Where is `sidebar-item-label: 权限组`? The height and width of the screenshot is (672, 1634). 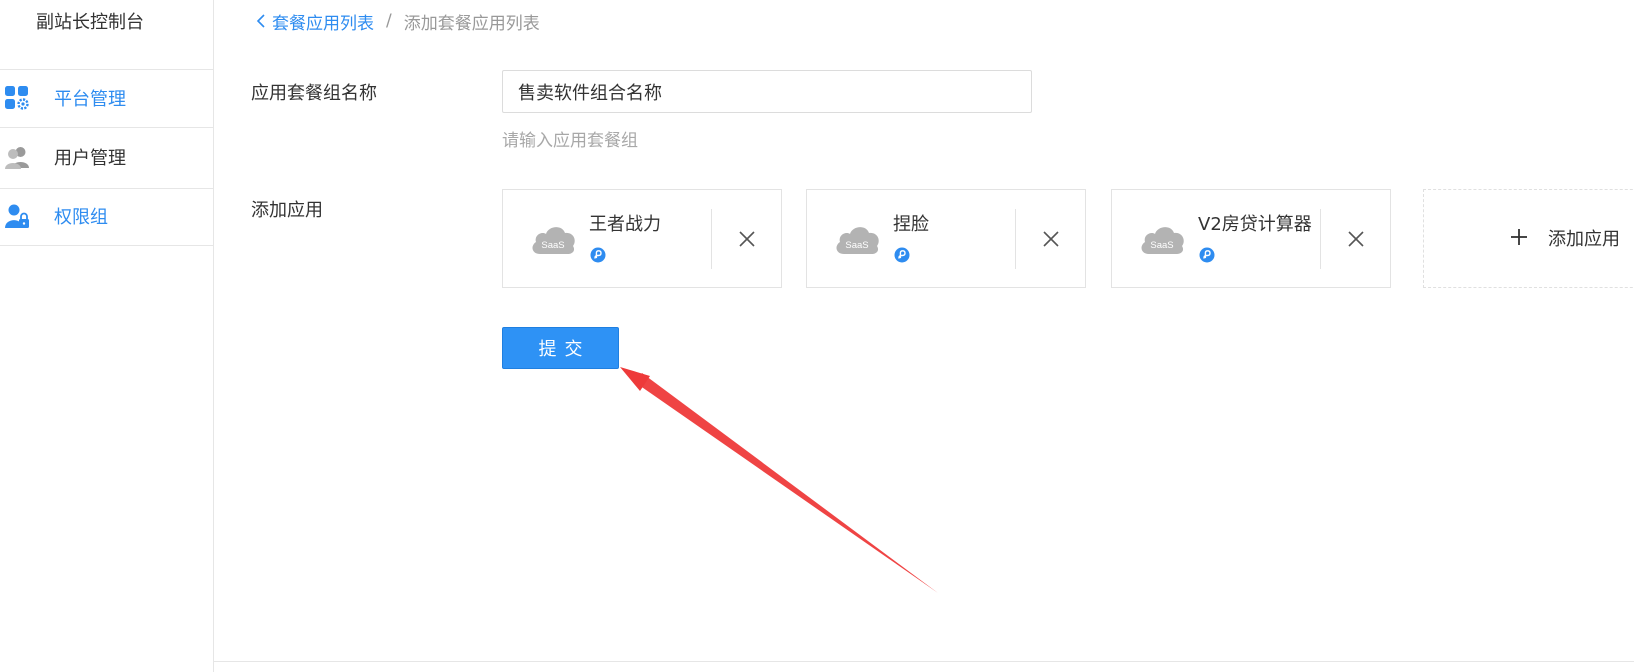
sidebar-item-label: 权限组 is located at coordinates (81, 217).